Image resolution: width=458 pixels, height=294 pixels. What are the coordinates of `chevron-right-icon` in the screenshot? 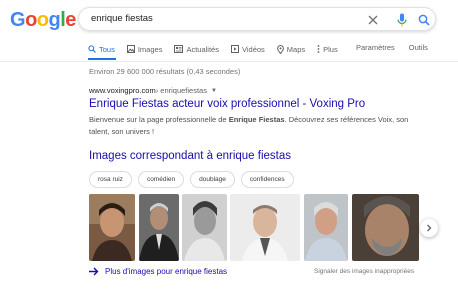 It's located at (429, 228).